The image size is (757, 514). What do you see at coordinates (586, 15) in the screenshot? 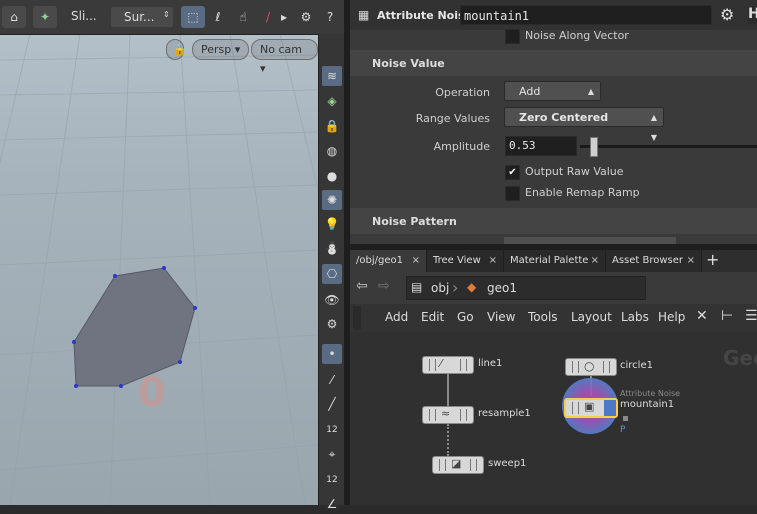
I see `node-name-field: mountain1` at bounding box center [586, 15].